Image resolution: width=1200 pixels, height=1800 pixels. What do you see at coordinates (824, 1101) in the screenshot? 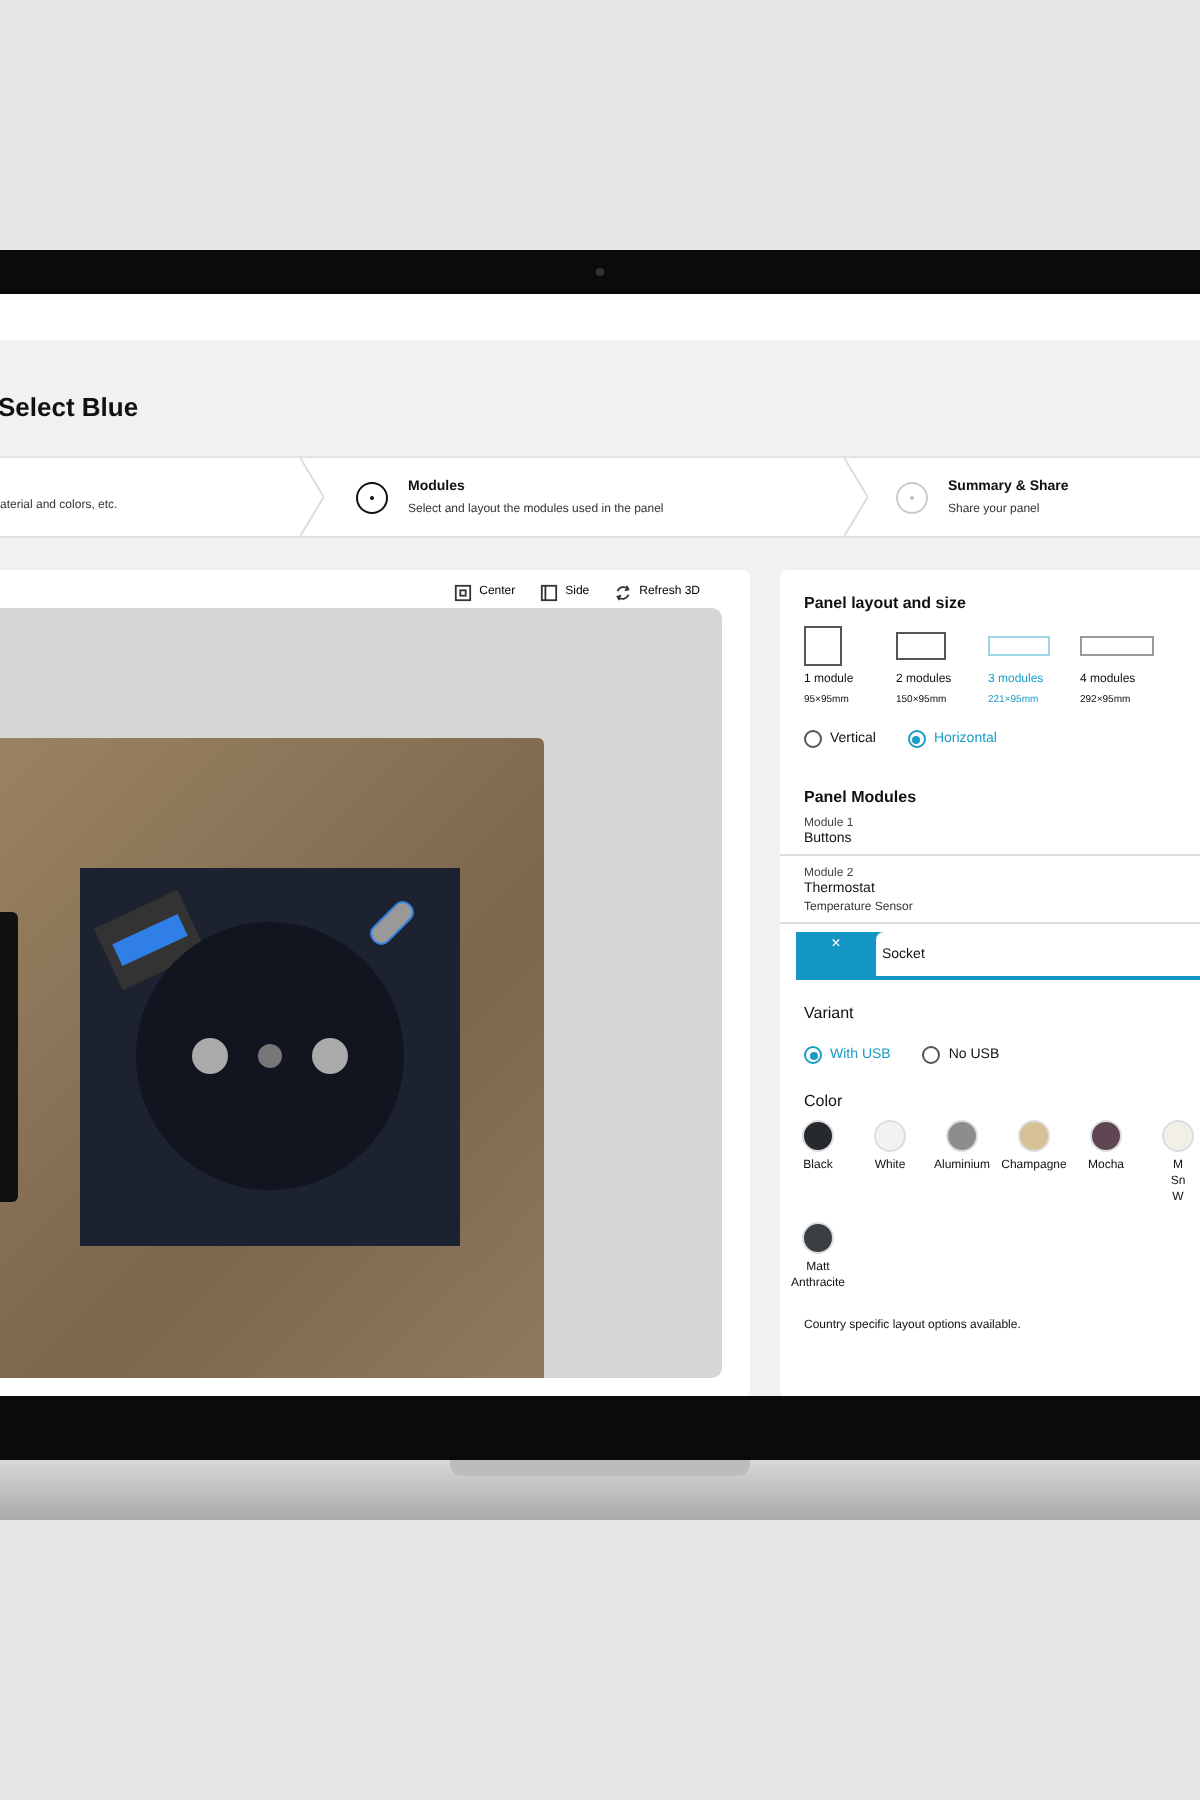
I see `section-heading: Color` at bounding box center [824, 1101].